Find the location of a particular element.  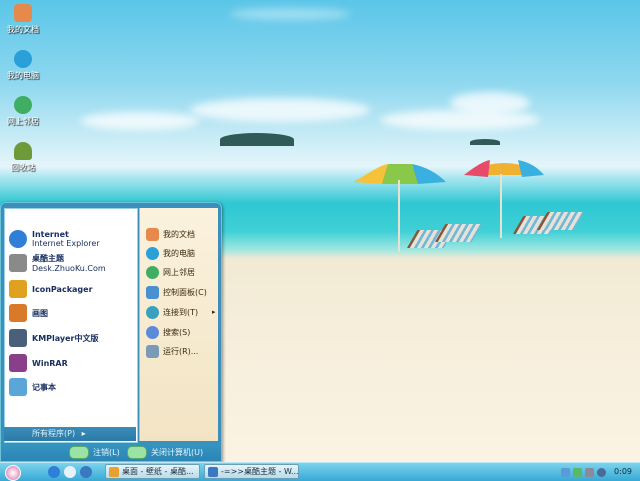

start-item-internet: Internet Internet Explorer is located at coordinates (72, 239).